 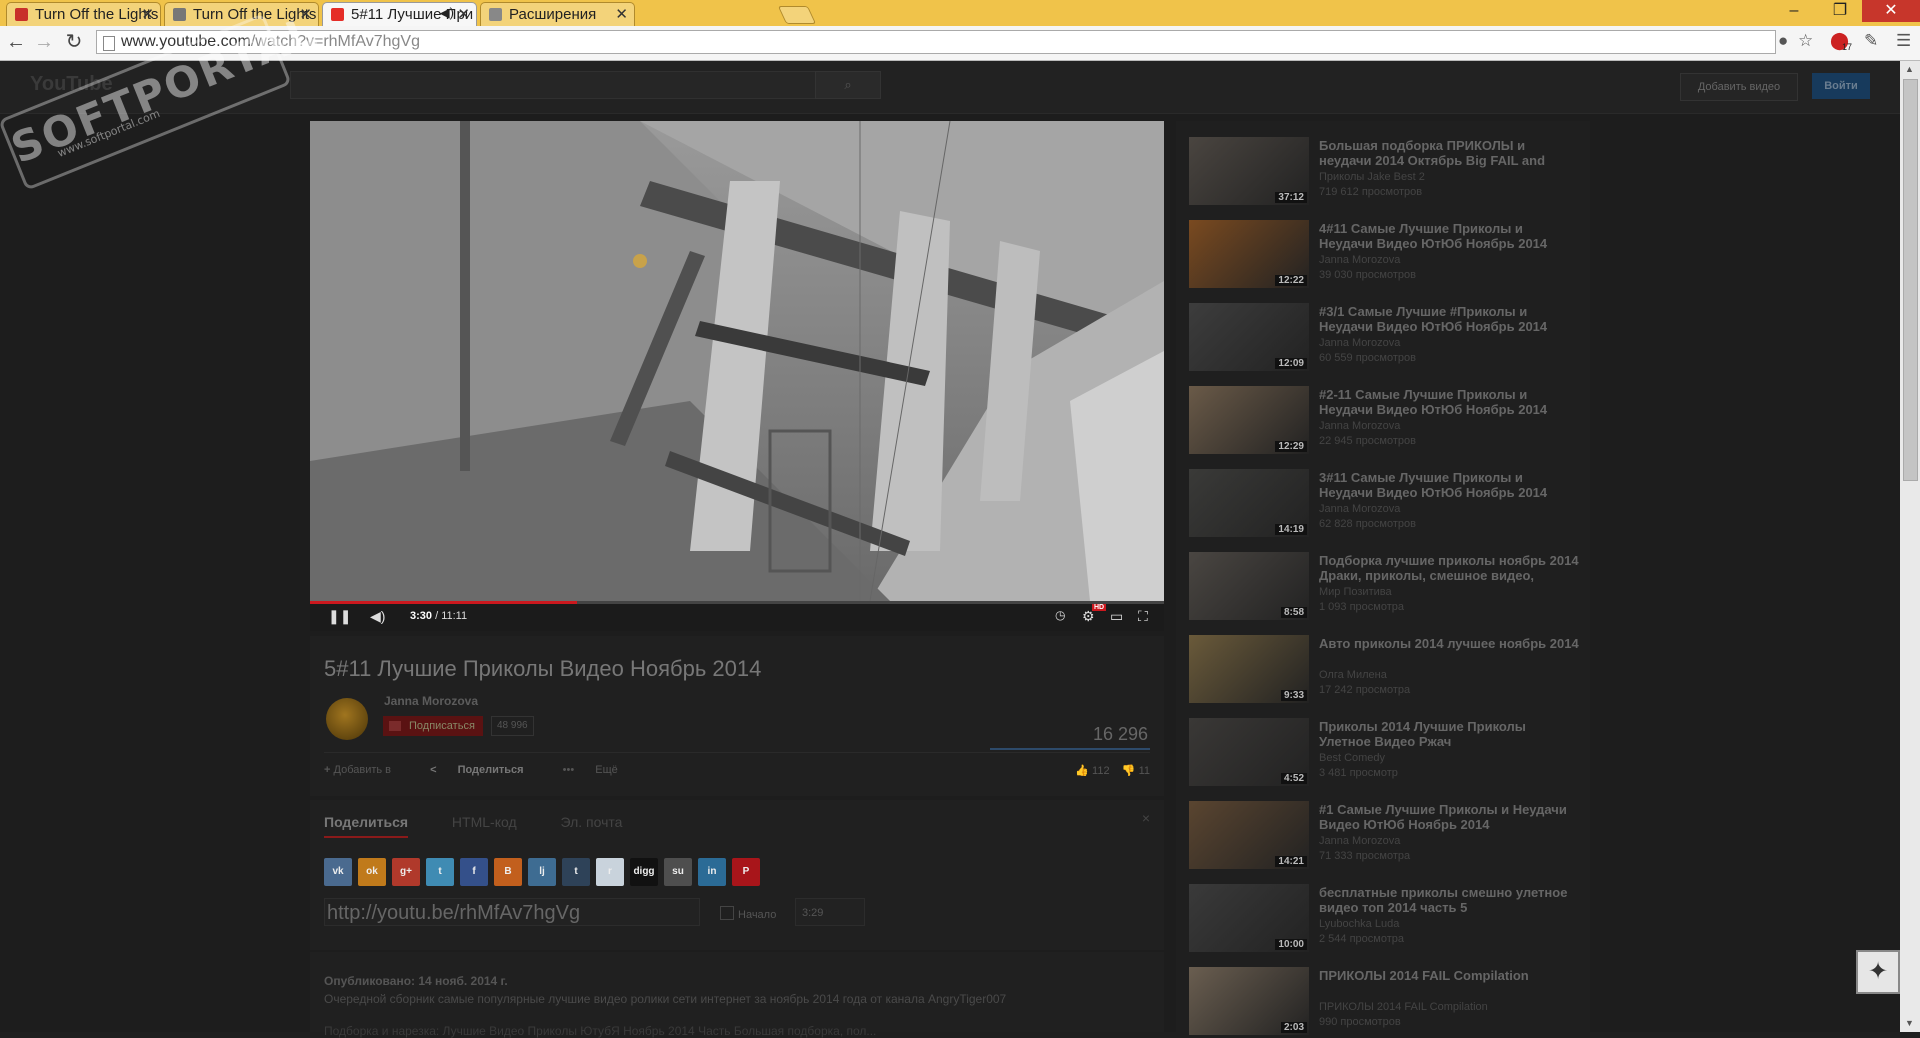 What do you see at coordinates (74, 42) in the screenshot?
I see `reload-icon: ↻` at bounding box center [74, 42].